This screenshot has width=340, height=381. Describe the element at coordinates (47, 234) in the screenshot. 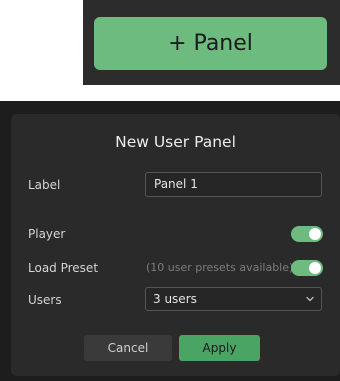

I see `player-label: Player` at that location.